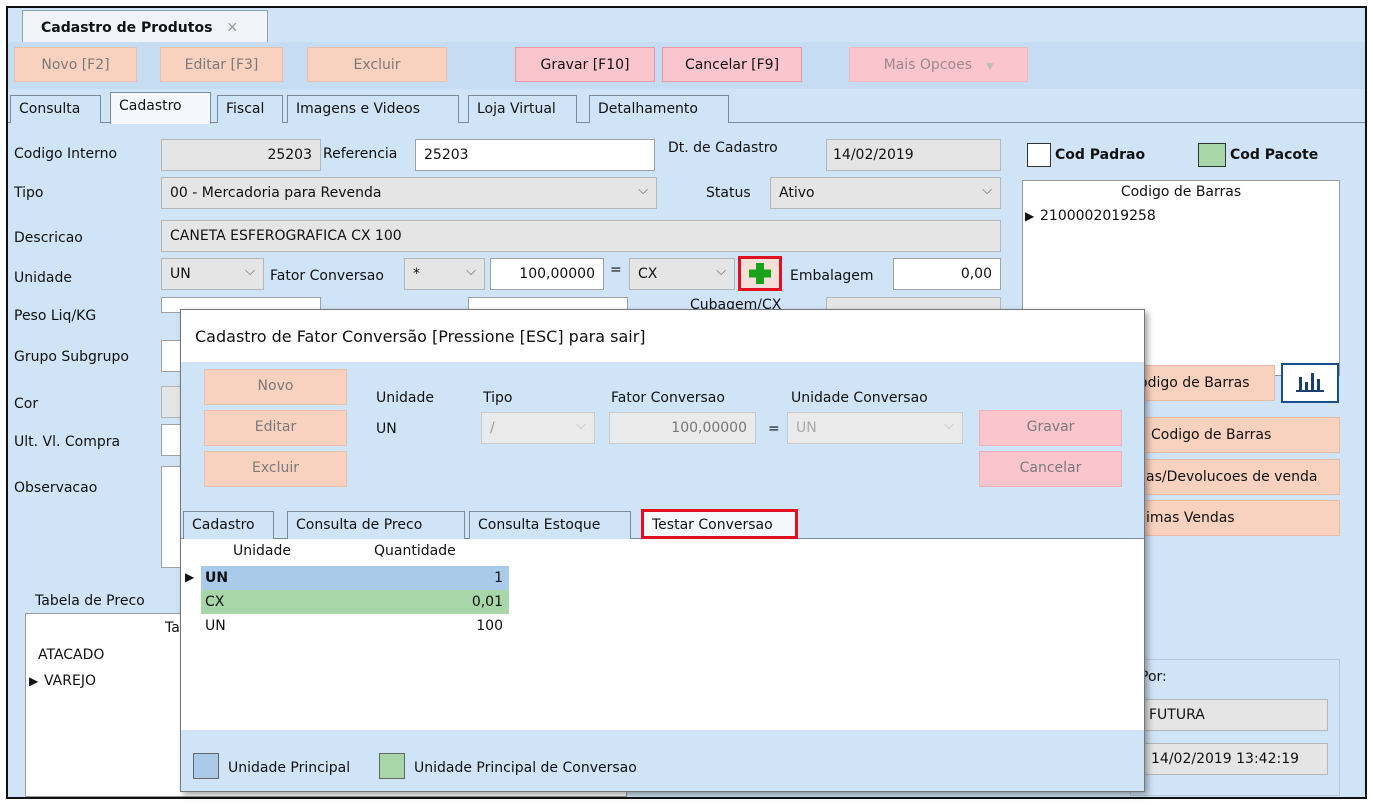 The height and width of the screenshot is (805, 1373). I want to click on legend-conversao-label: Unidade Principal de Conversao, so click(525, 768).